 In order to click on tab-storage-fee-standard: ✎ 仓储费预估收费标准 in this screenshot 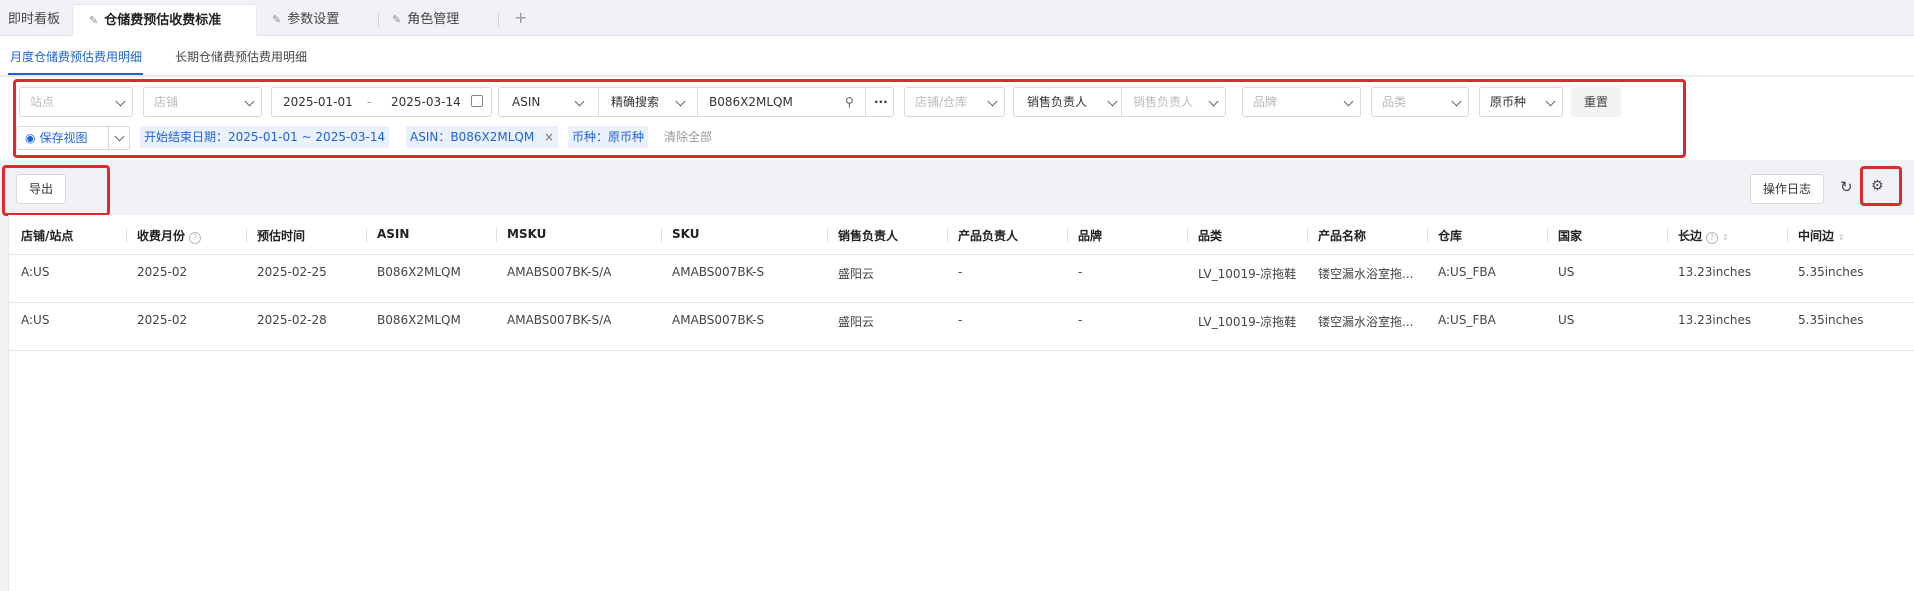, I will do `click(164, 20)`.